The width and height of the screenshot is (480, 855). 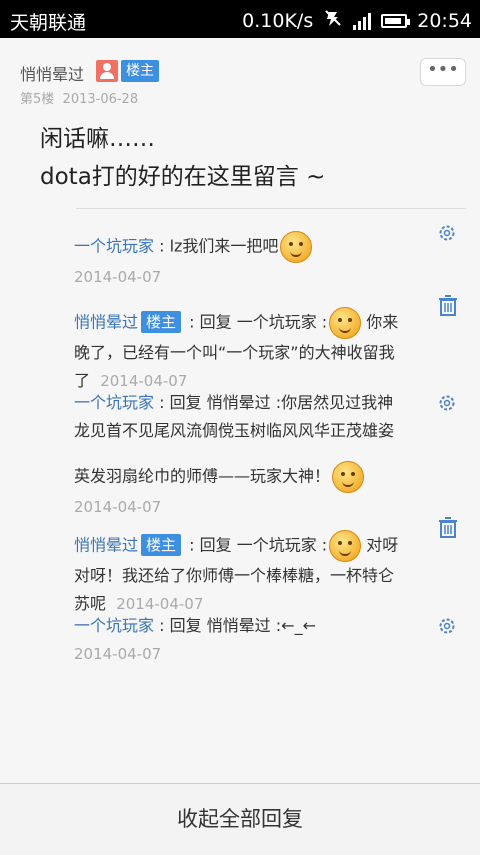 I want to click on collapse-all-replies-button: 收起全部回复, so click(x=240, y=819).